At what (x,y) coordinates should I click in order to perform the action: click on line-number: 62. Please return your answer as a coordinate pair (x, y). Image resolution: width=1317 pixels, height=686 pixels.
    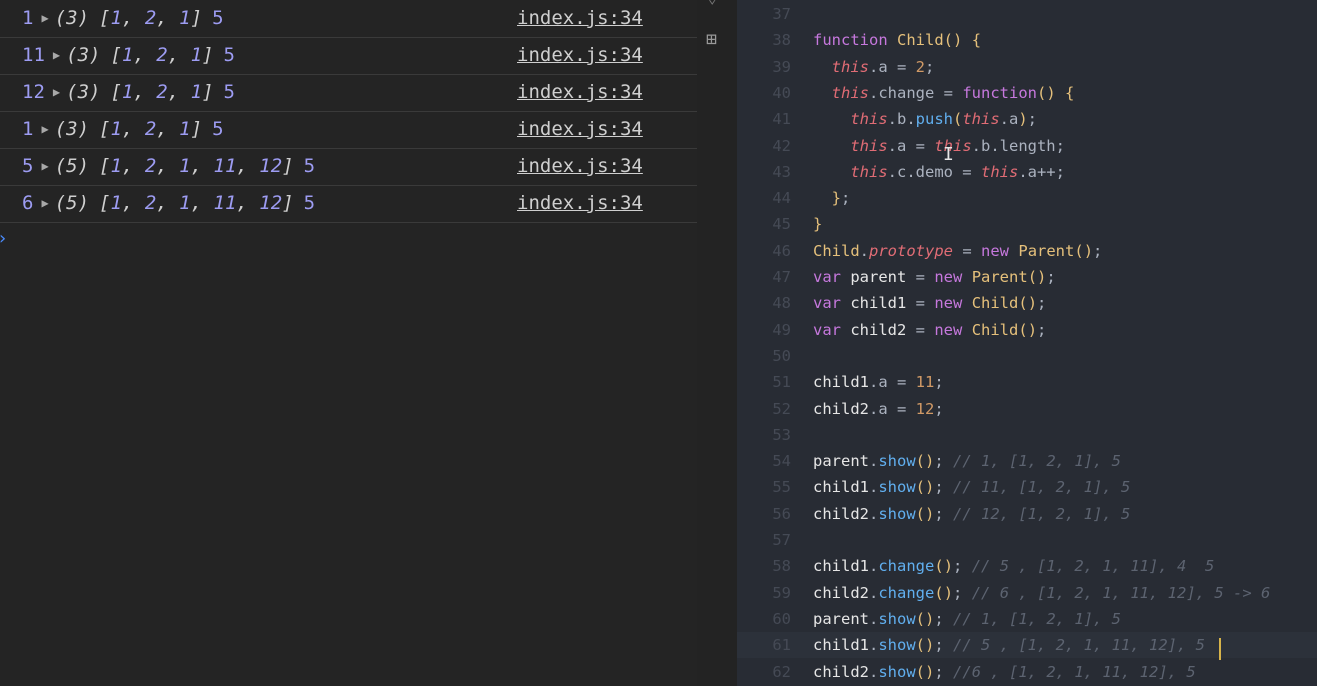
    Looking at the image, I should click on (781, 671).